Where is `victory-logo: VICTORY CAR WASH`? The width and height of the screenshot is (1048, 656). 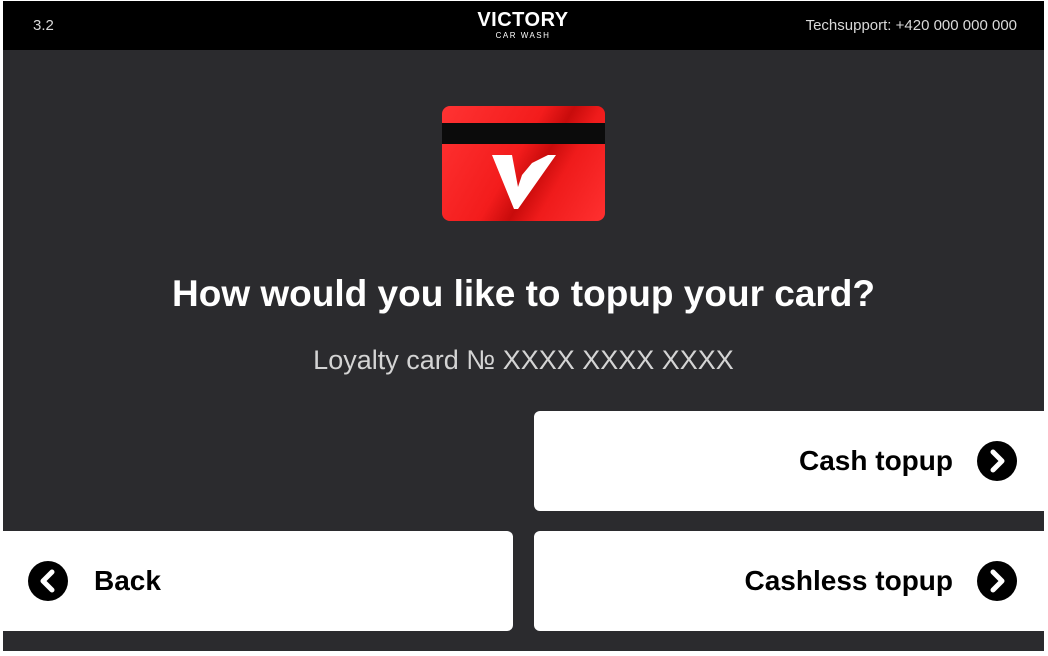 victory-logo: VICTORY CAR WASH is located at coordinates (523, 25).